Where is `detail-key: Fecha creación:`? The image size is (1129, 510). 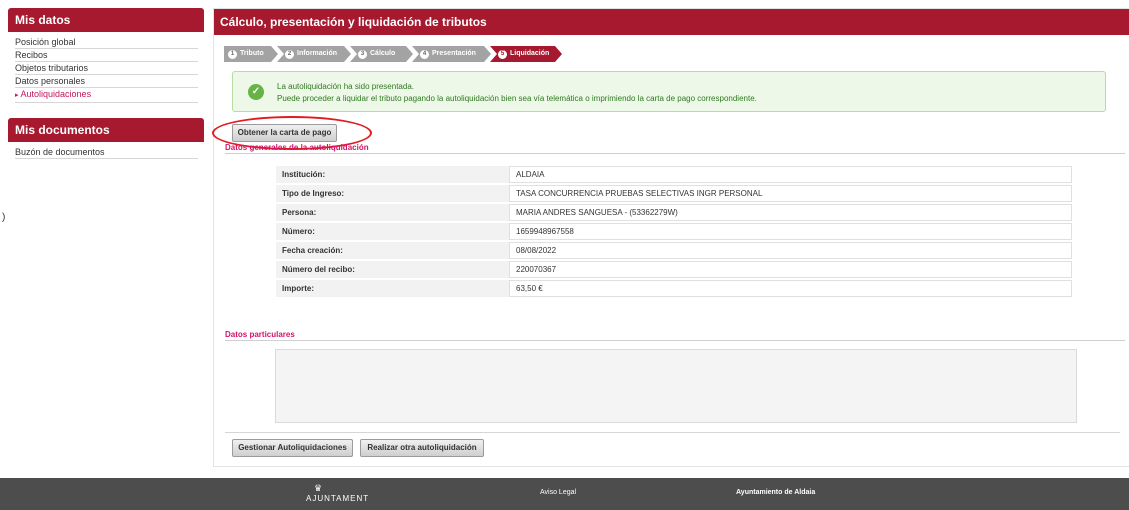
detail-key: Fecha creación: is located at coordinates (392, 250).